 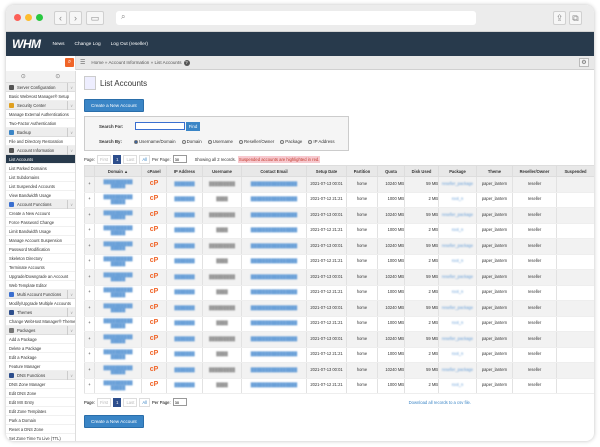 What do you see at coordinates (40, 267) in the screenshot?
I see `sidebar-item: Terminate Accounts` at bounding box center [40, 267].